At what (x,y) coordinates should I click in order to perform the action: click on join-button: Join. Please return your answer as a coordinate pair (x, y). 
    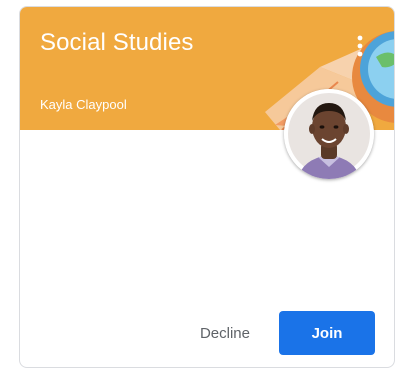
    Looking at the image, I should click on (327, 333).